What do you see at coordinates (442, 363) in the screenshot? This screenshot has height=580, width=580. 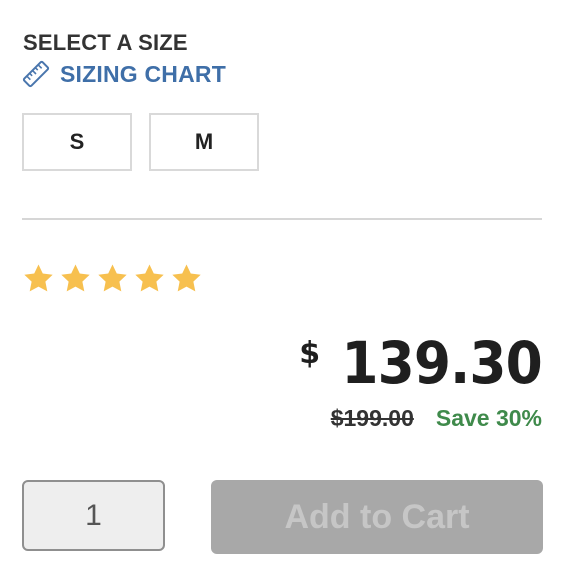 I see `price-amount: 139.30` at bounding box center [442, 363].